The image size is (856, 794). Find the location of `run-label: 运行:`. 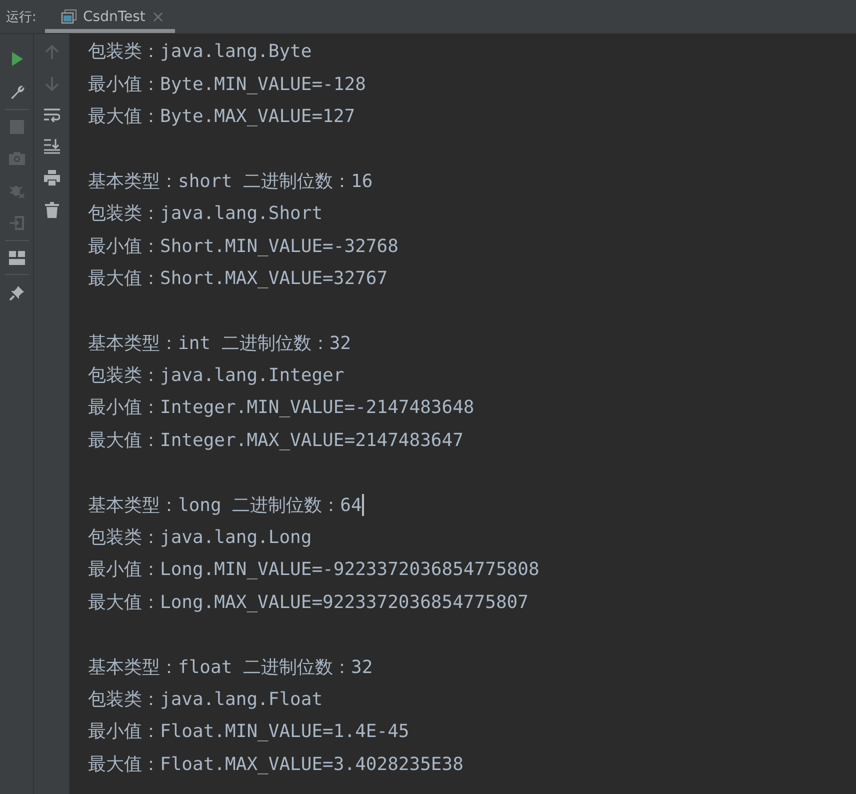

run-label: 运行: is located at coordinates (21, 17).